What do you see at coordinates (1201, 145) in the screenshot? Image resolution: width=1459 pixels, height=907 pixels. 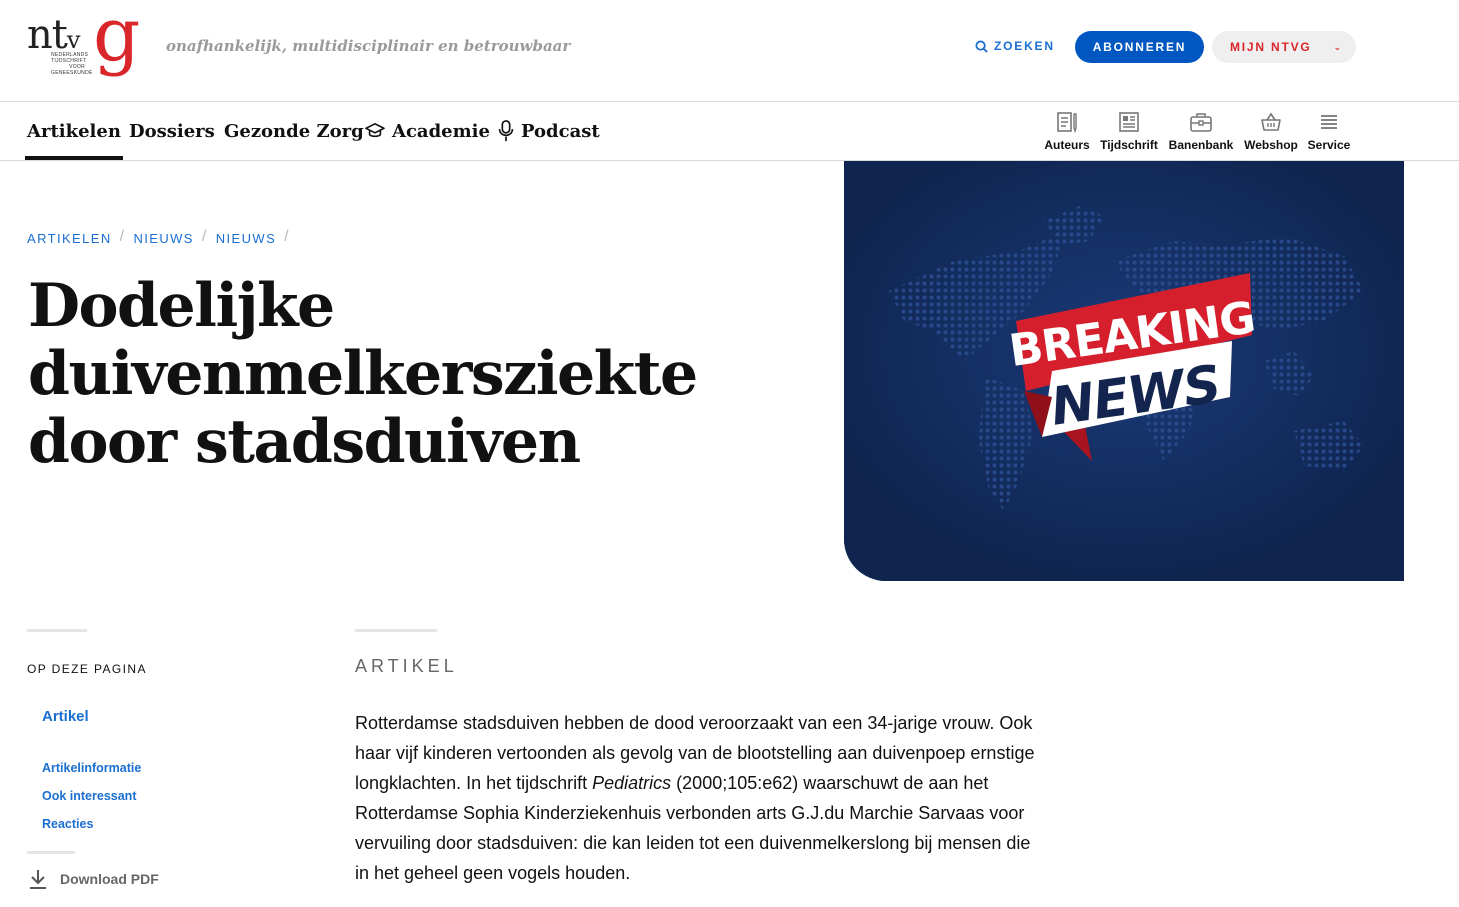 I see `util-label: Banenbank` at bounding box center [1201, 145].